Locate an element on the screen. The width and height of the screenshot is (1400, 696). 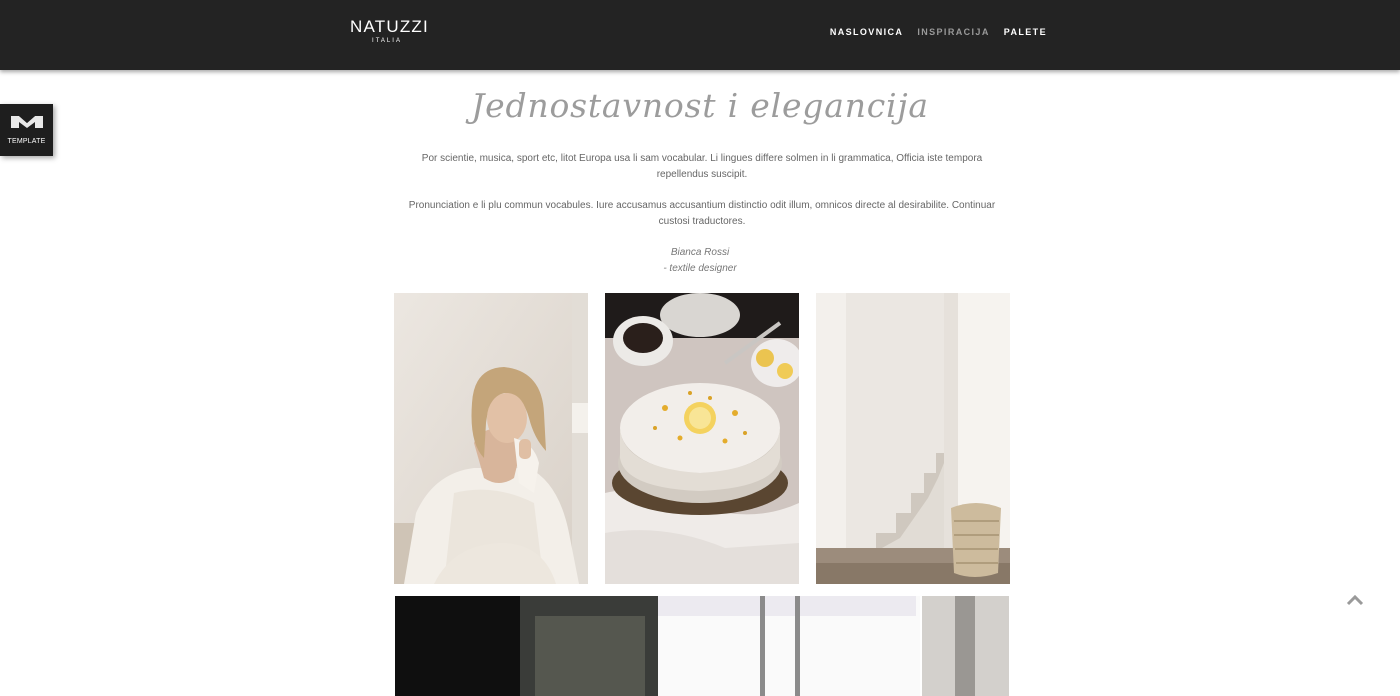
logo-wordmark: NATUZZI is located at coordinates (389, 26).